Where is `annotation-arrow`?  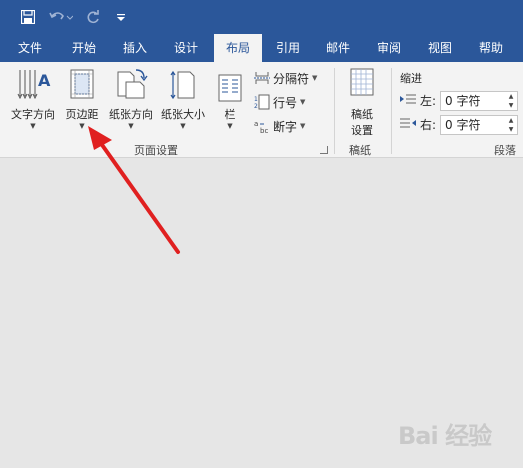 annotation-arrow is located at coordinates (134, 190).